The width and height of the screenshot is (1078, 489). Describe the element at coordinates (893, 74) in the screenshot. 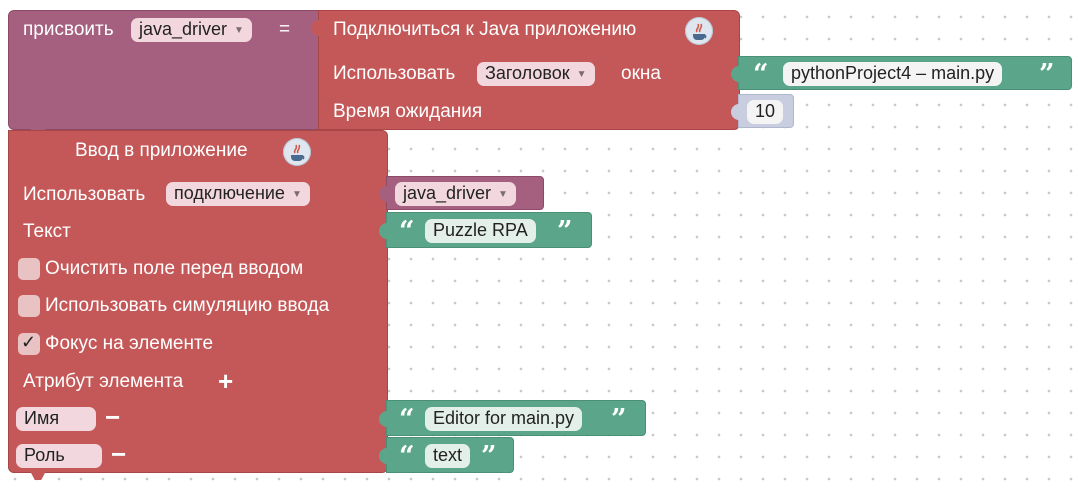

I see `window-title-input: pythonProject4 – main.py` at that location.